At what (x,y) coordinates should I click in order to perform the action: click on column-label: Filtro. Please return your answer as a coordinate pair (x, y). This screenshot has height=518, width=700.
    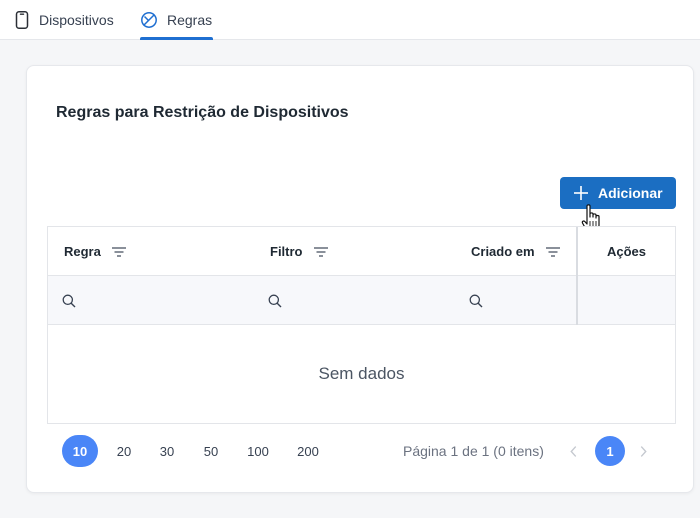
    Looking at the image, I should click on (286, 251).